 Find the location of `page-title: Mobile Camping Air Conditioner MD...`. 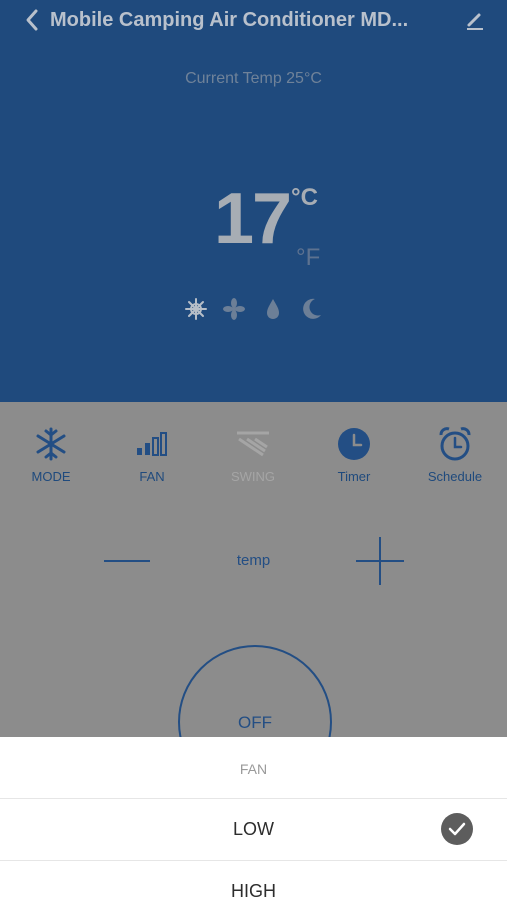

page-title: Mobile Camping Air Conditioner MD... is located at coordinates (229, 20).